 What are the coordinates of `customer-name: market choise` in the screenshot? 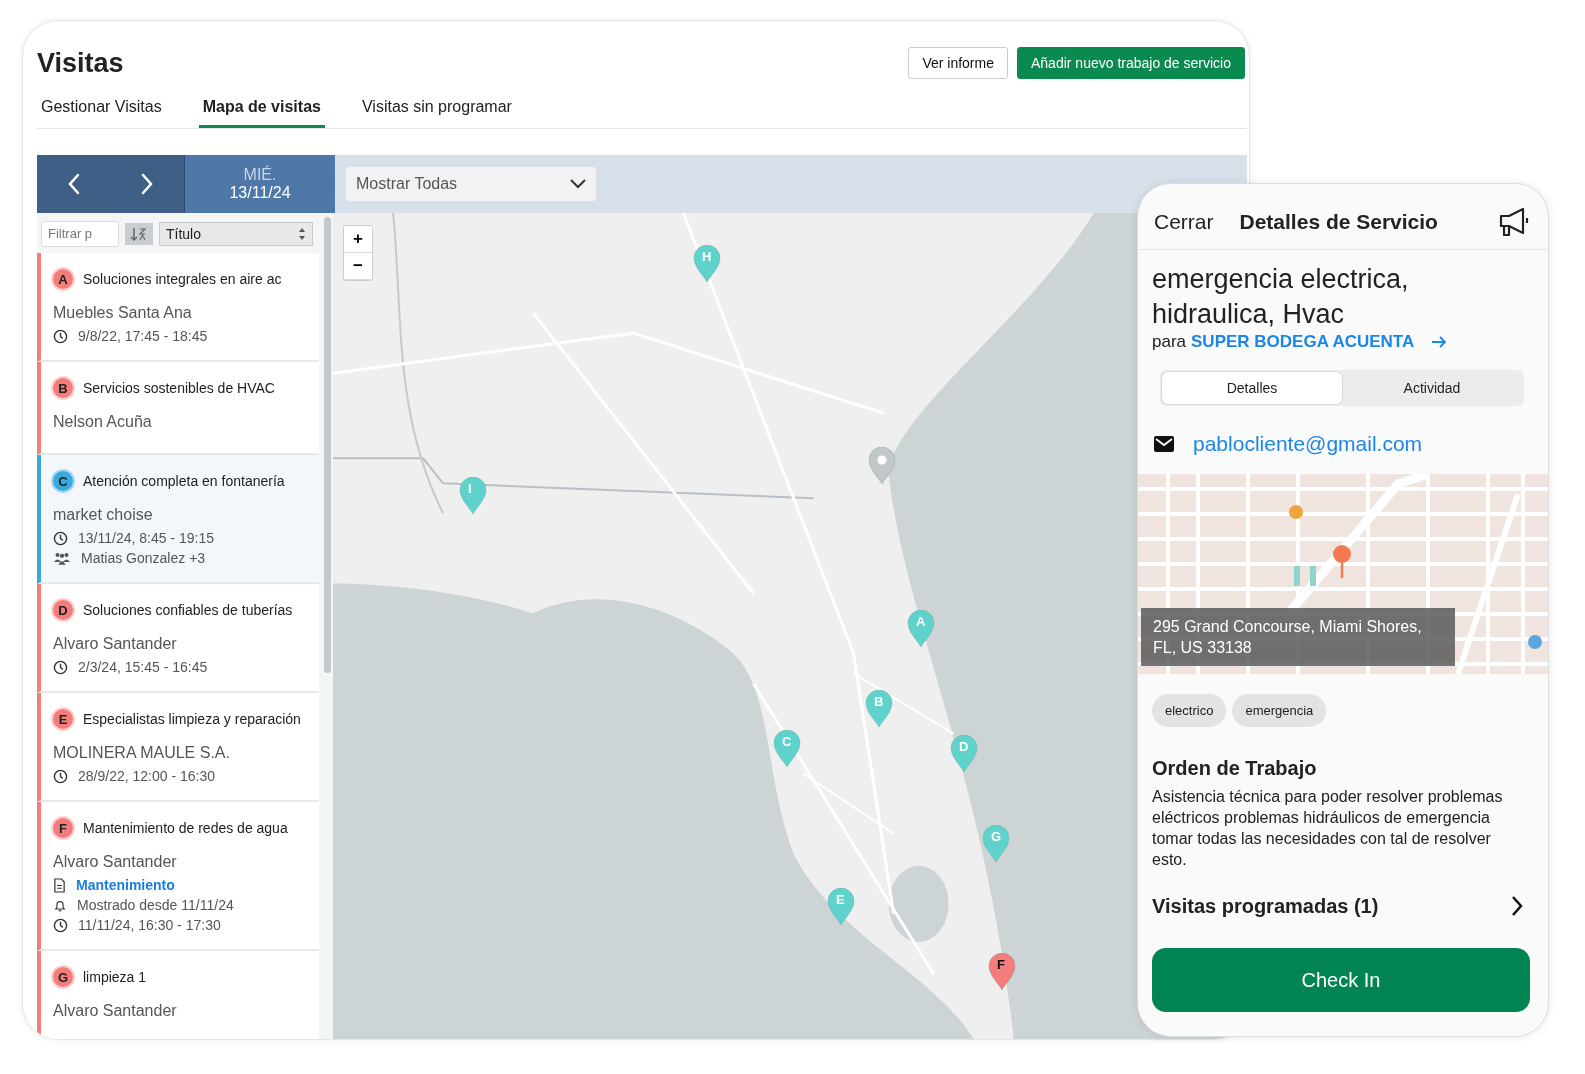 It's located at (103, 515).